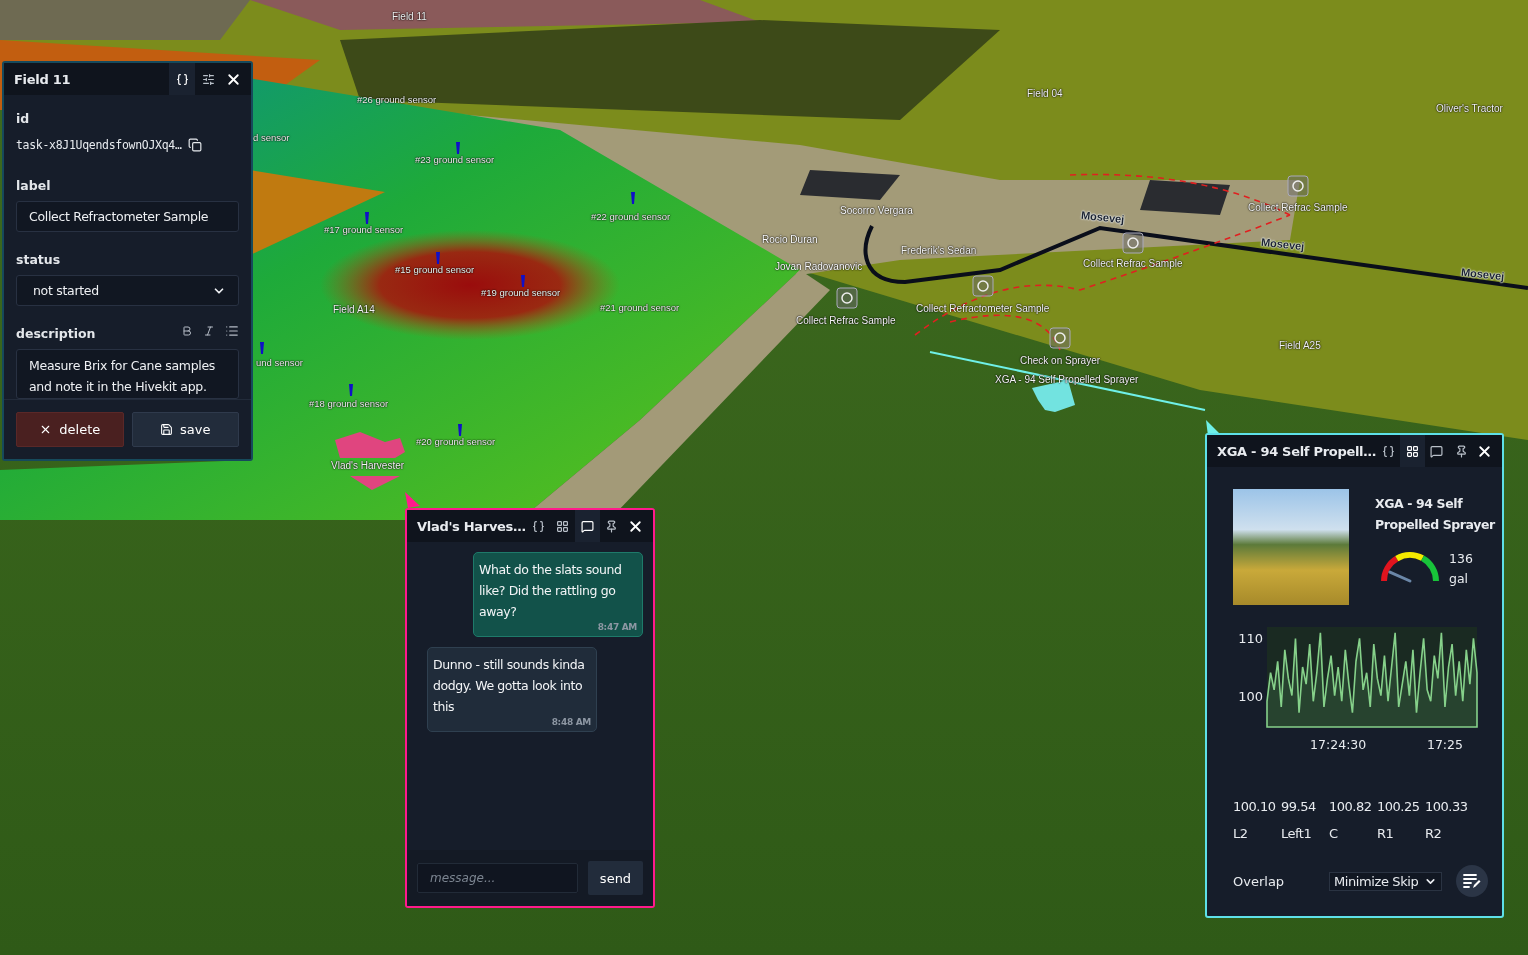 Image resolution: width=1528 pixels, height=955 pixels. Describe the element at coordinates (349, 403) in the screenshot. I see `map-label: #18 ground sensor` at that location.